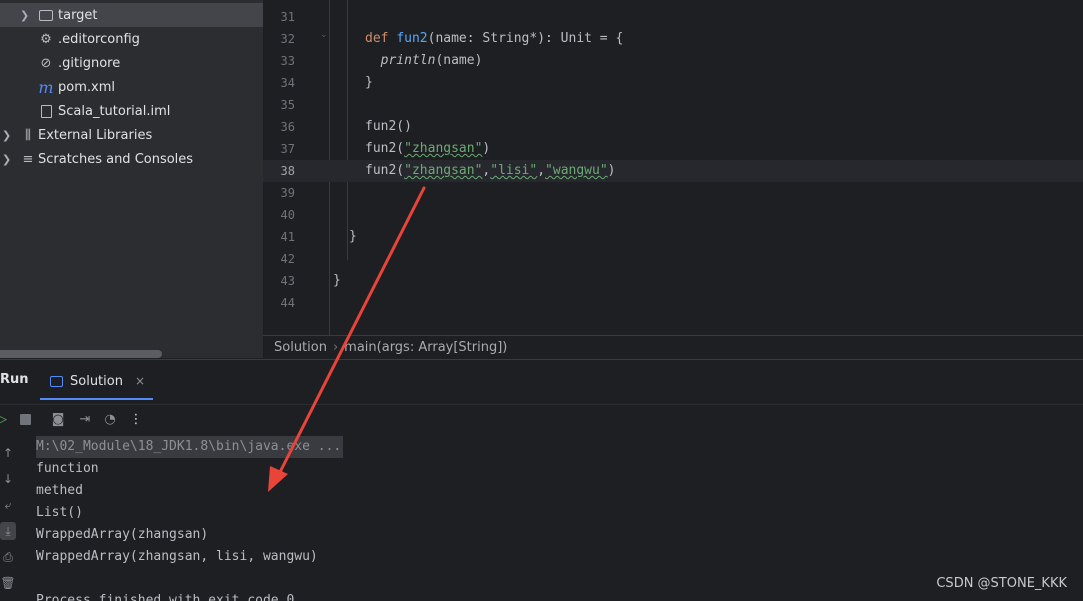 This screenshot has width=1083, height=601. Describe the element at coordinates (287, 149) in the screenshot. I see `line-number: 37` at that location.